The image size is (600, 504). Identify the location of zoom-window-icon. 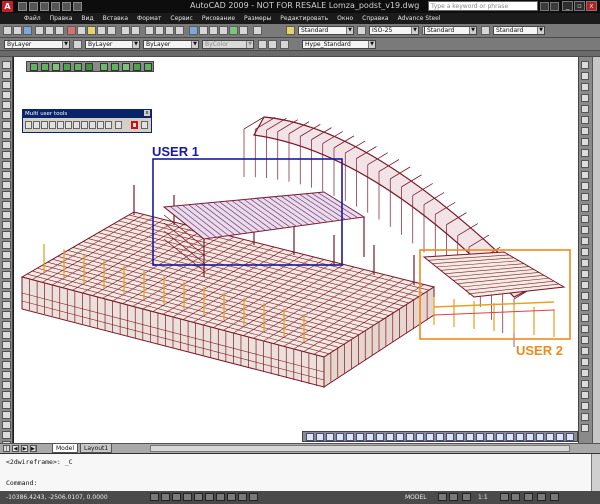
(169, 30).